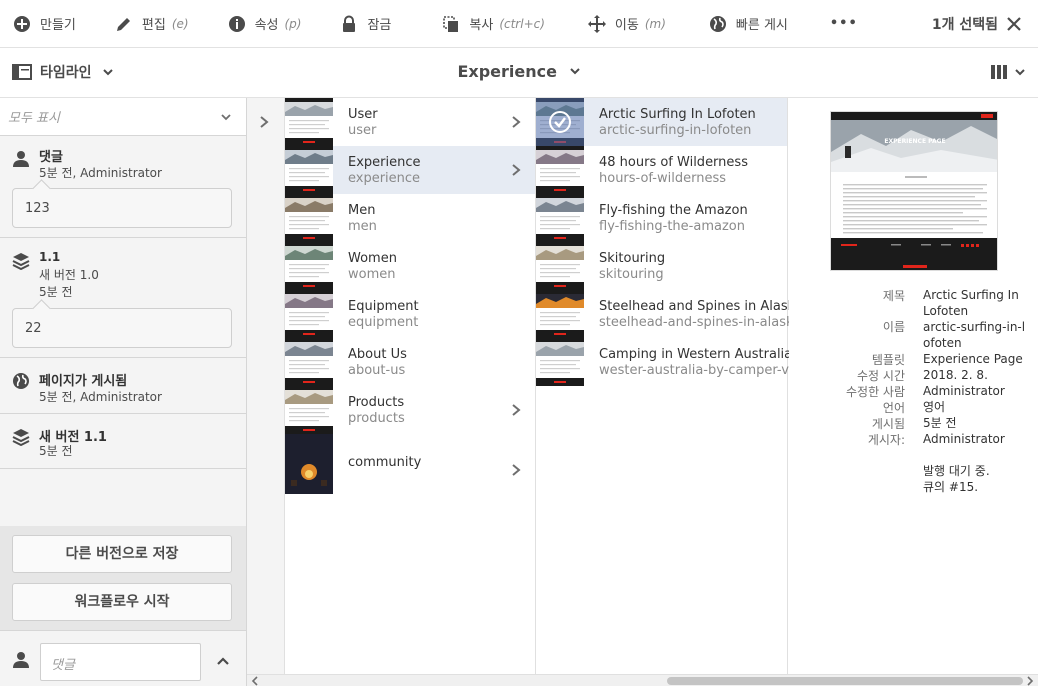  I want to click on page-name: products, so click(376, 418).